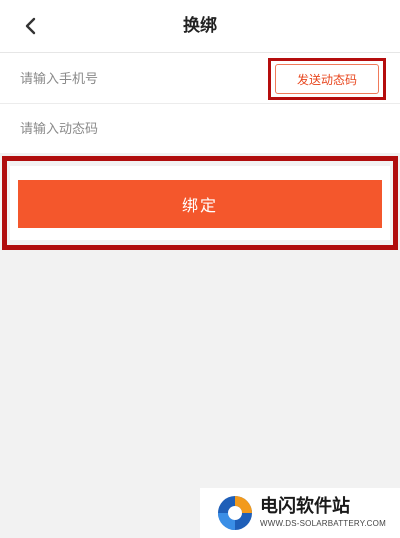 This screenshot has width=400, height=538. I want to click on app-header: 换绑, so click(200, 26).